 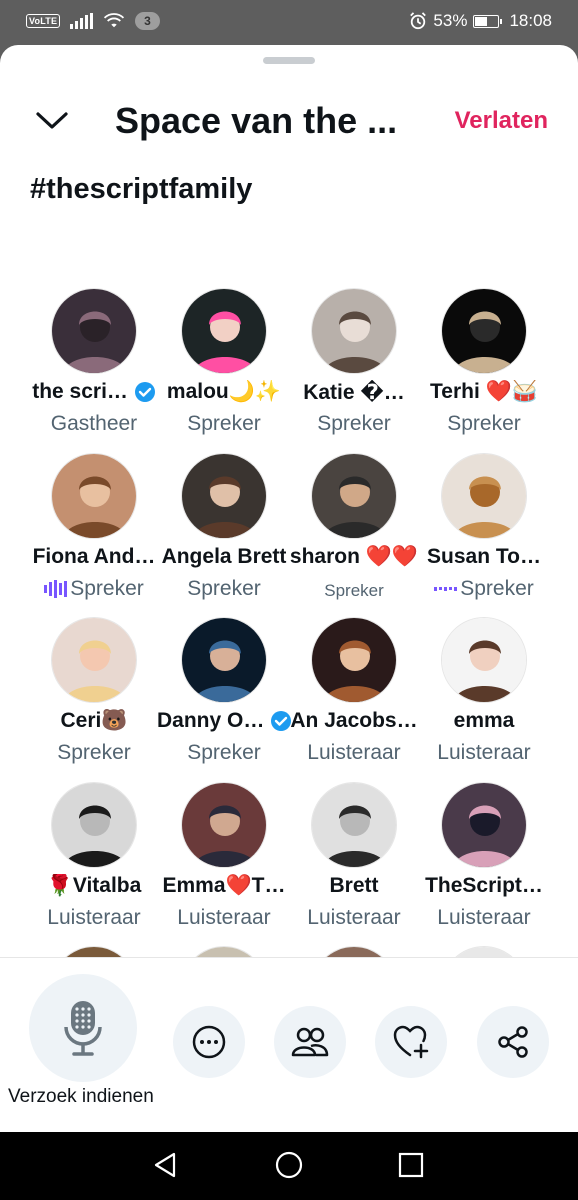 What do you see at coordinates (82, 21) in the screenshot?
I see `signal-icon` at bounding box center [82, 21].